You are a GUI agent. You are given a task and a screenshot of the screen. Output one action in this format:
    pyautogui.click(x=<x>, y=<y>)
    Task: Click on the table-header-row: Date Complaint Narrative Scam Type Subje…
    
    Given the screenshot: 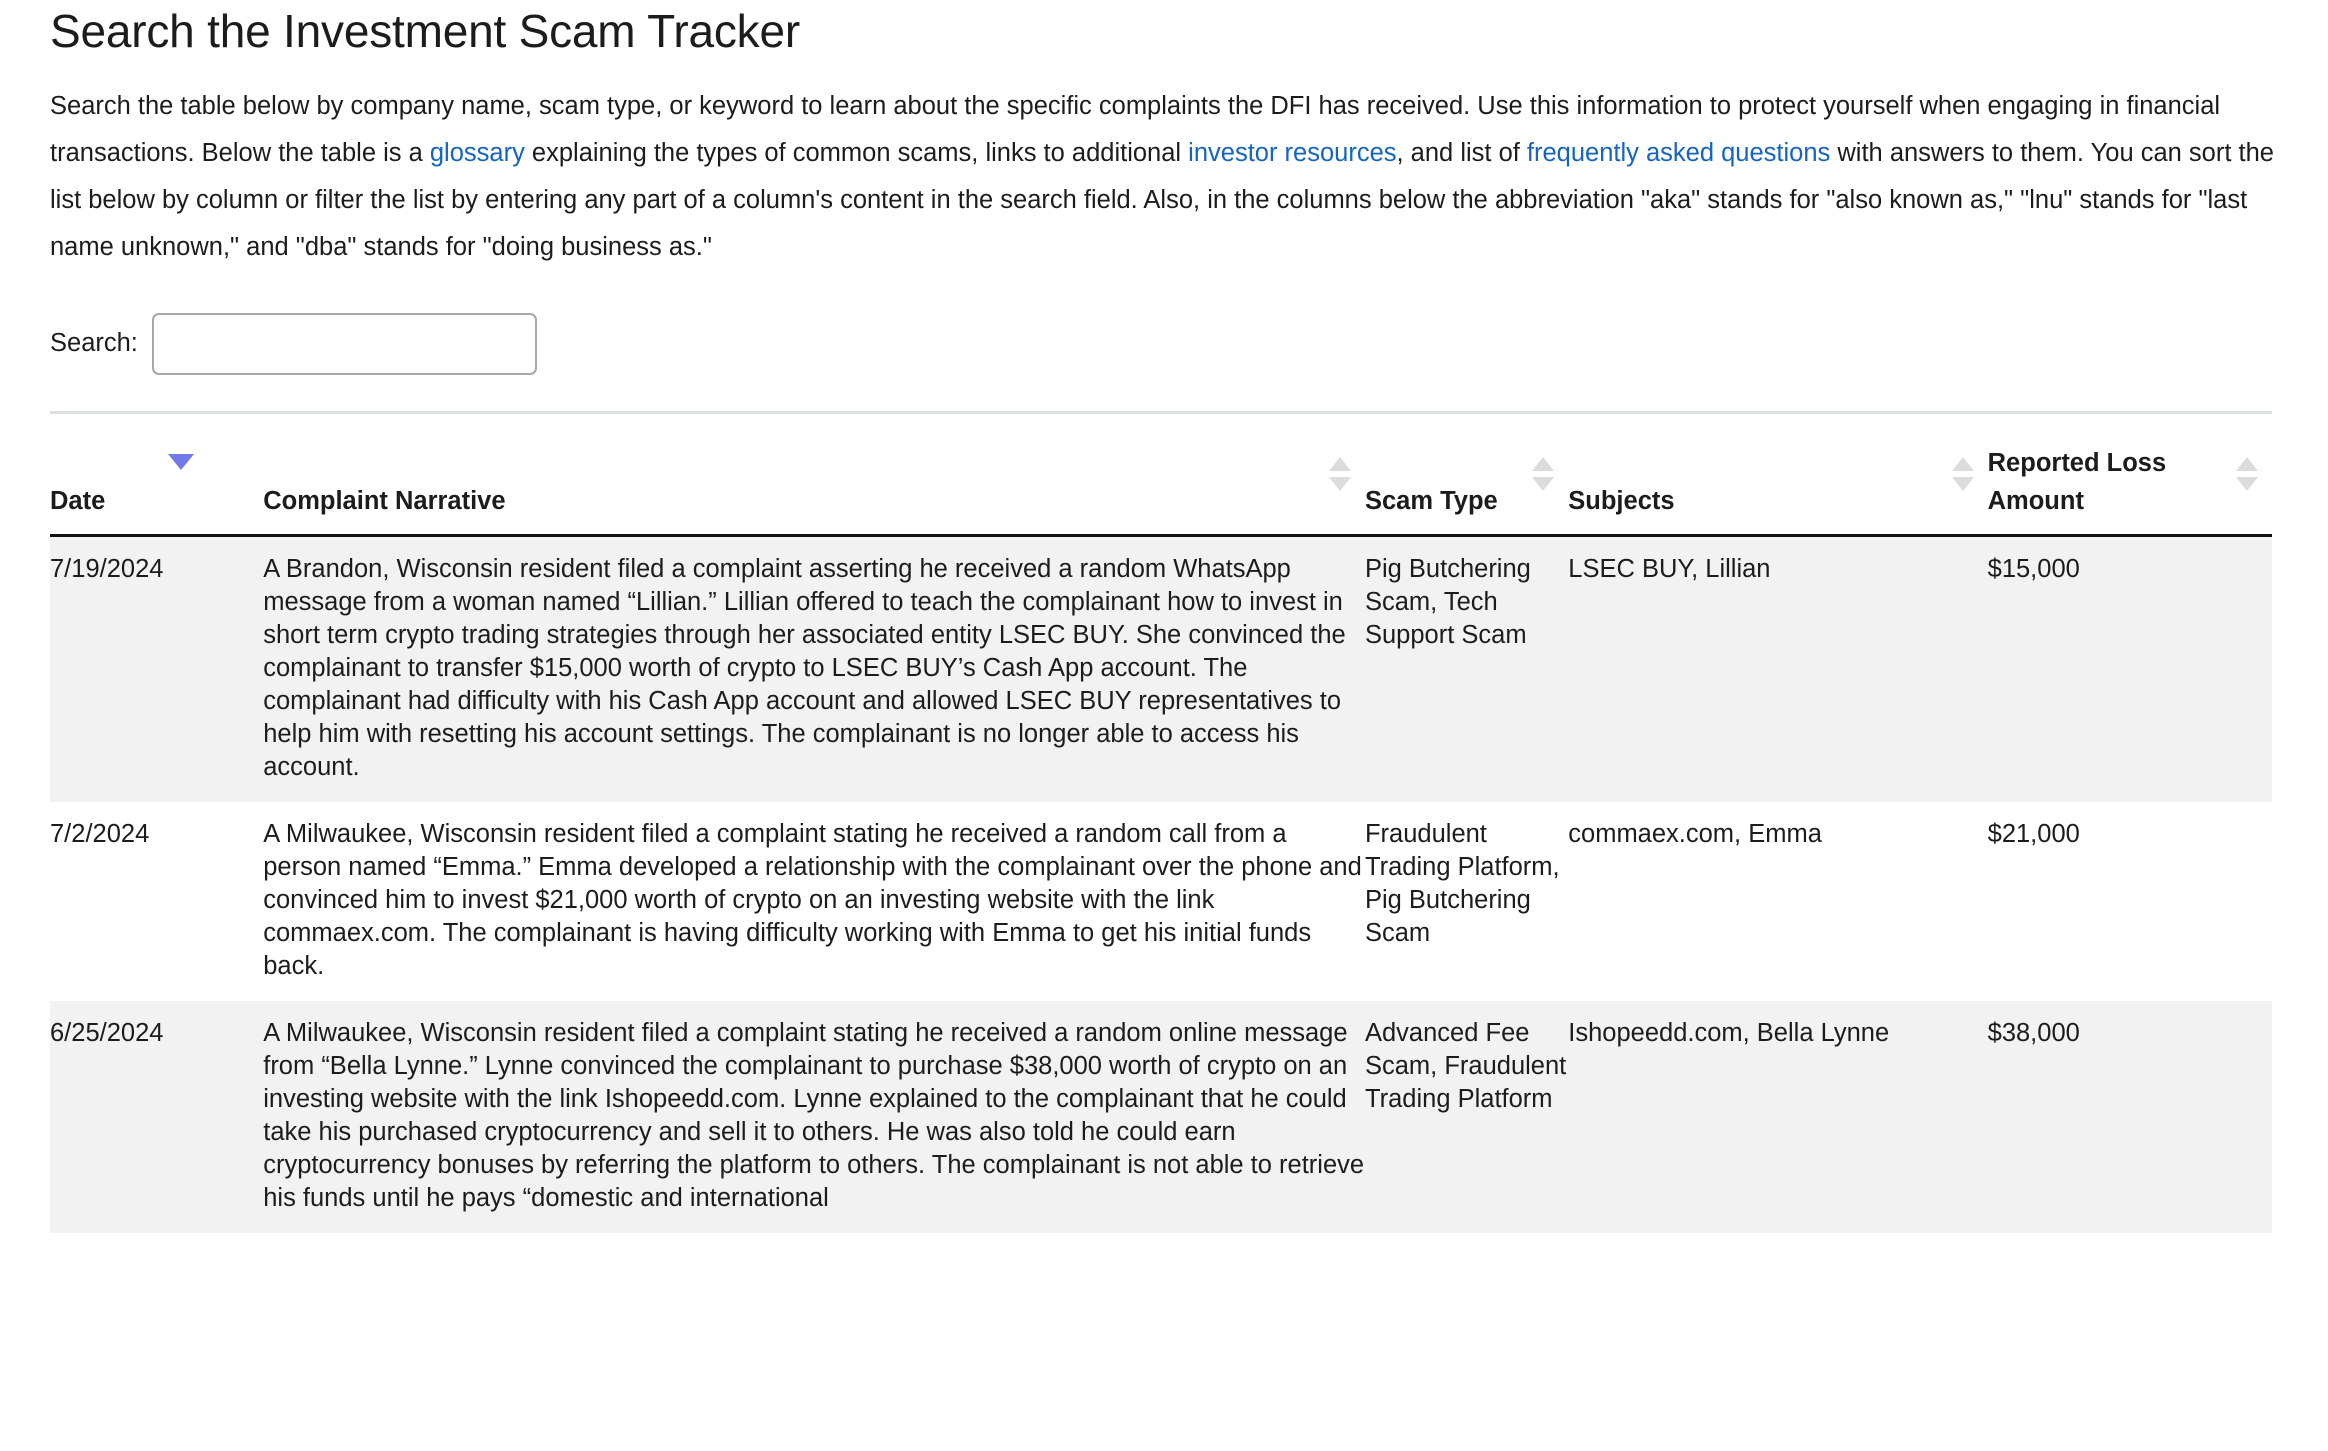 What is the action you would take?
    pyautogui.click(x=1161, y=475)
    